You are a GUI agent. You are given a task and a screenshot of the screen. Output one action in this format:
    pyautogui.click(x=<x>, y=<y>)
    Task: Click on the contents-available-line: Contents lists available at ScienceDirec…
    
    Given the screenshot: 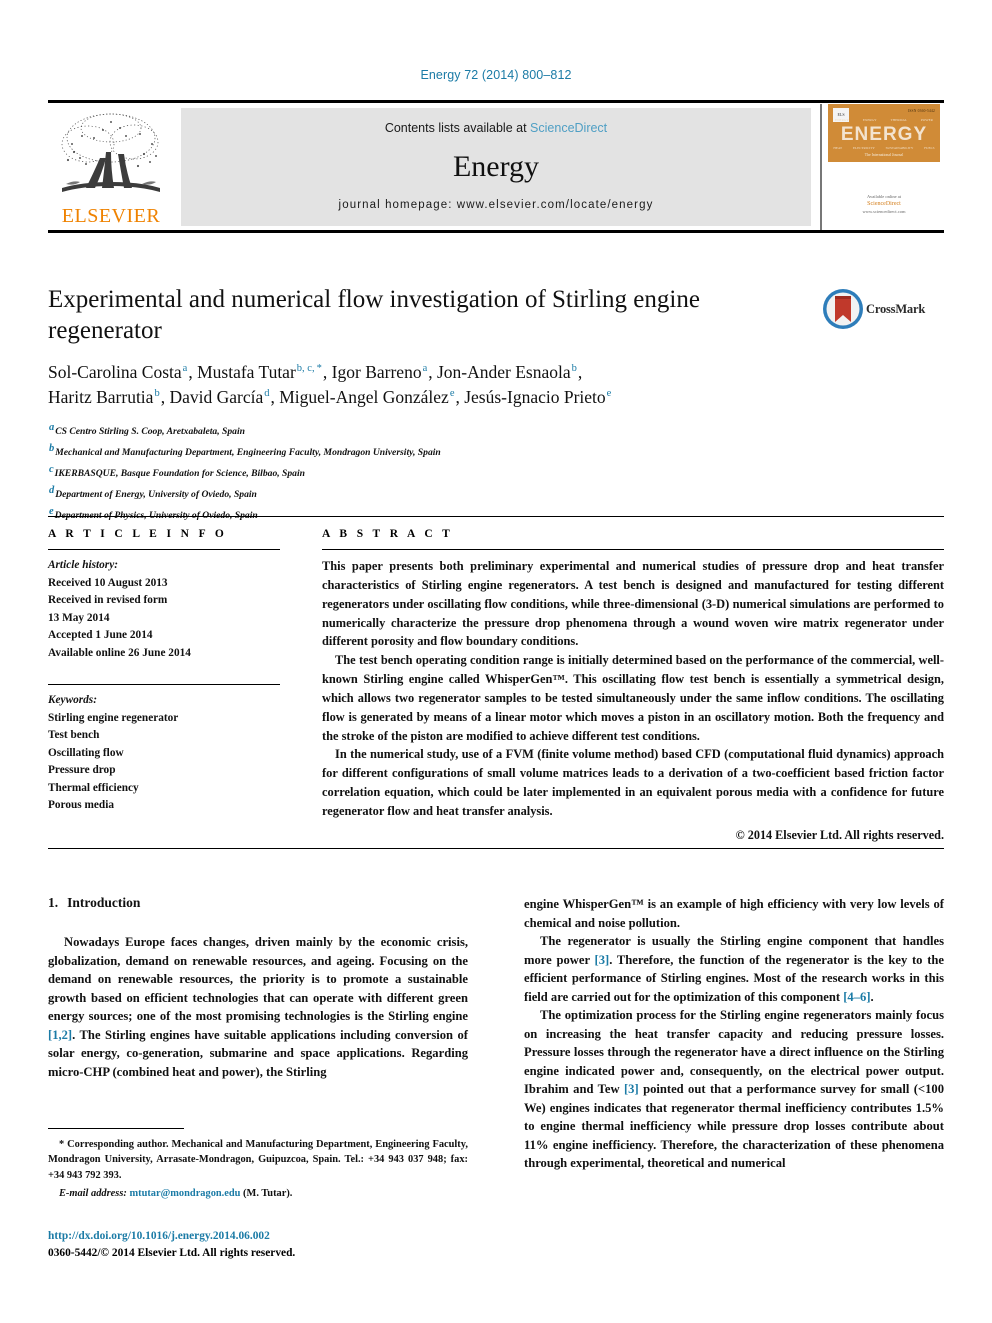 What is the action you would take?
    pyautogui.click(x=496, y=121)
    